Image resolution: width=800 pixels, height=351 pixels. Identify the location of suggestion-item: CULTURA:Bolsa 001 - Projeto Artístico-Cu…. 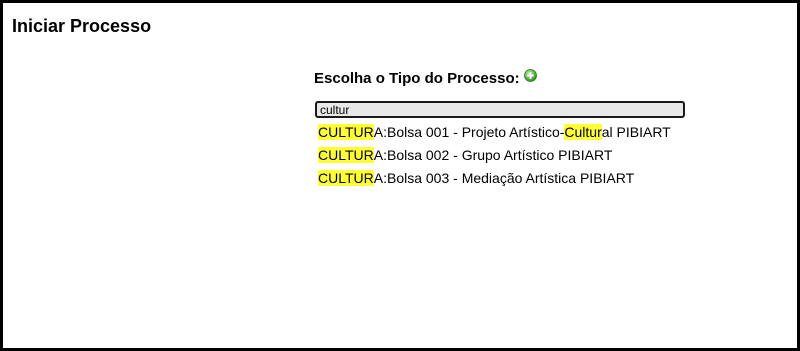
(503, 132).